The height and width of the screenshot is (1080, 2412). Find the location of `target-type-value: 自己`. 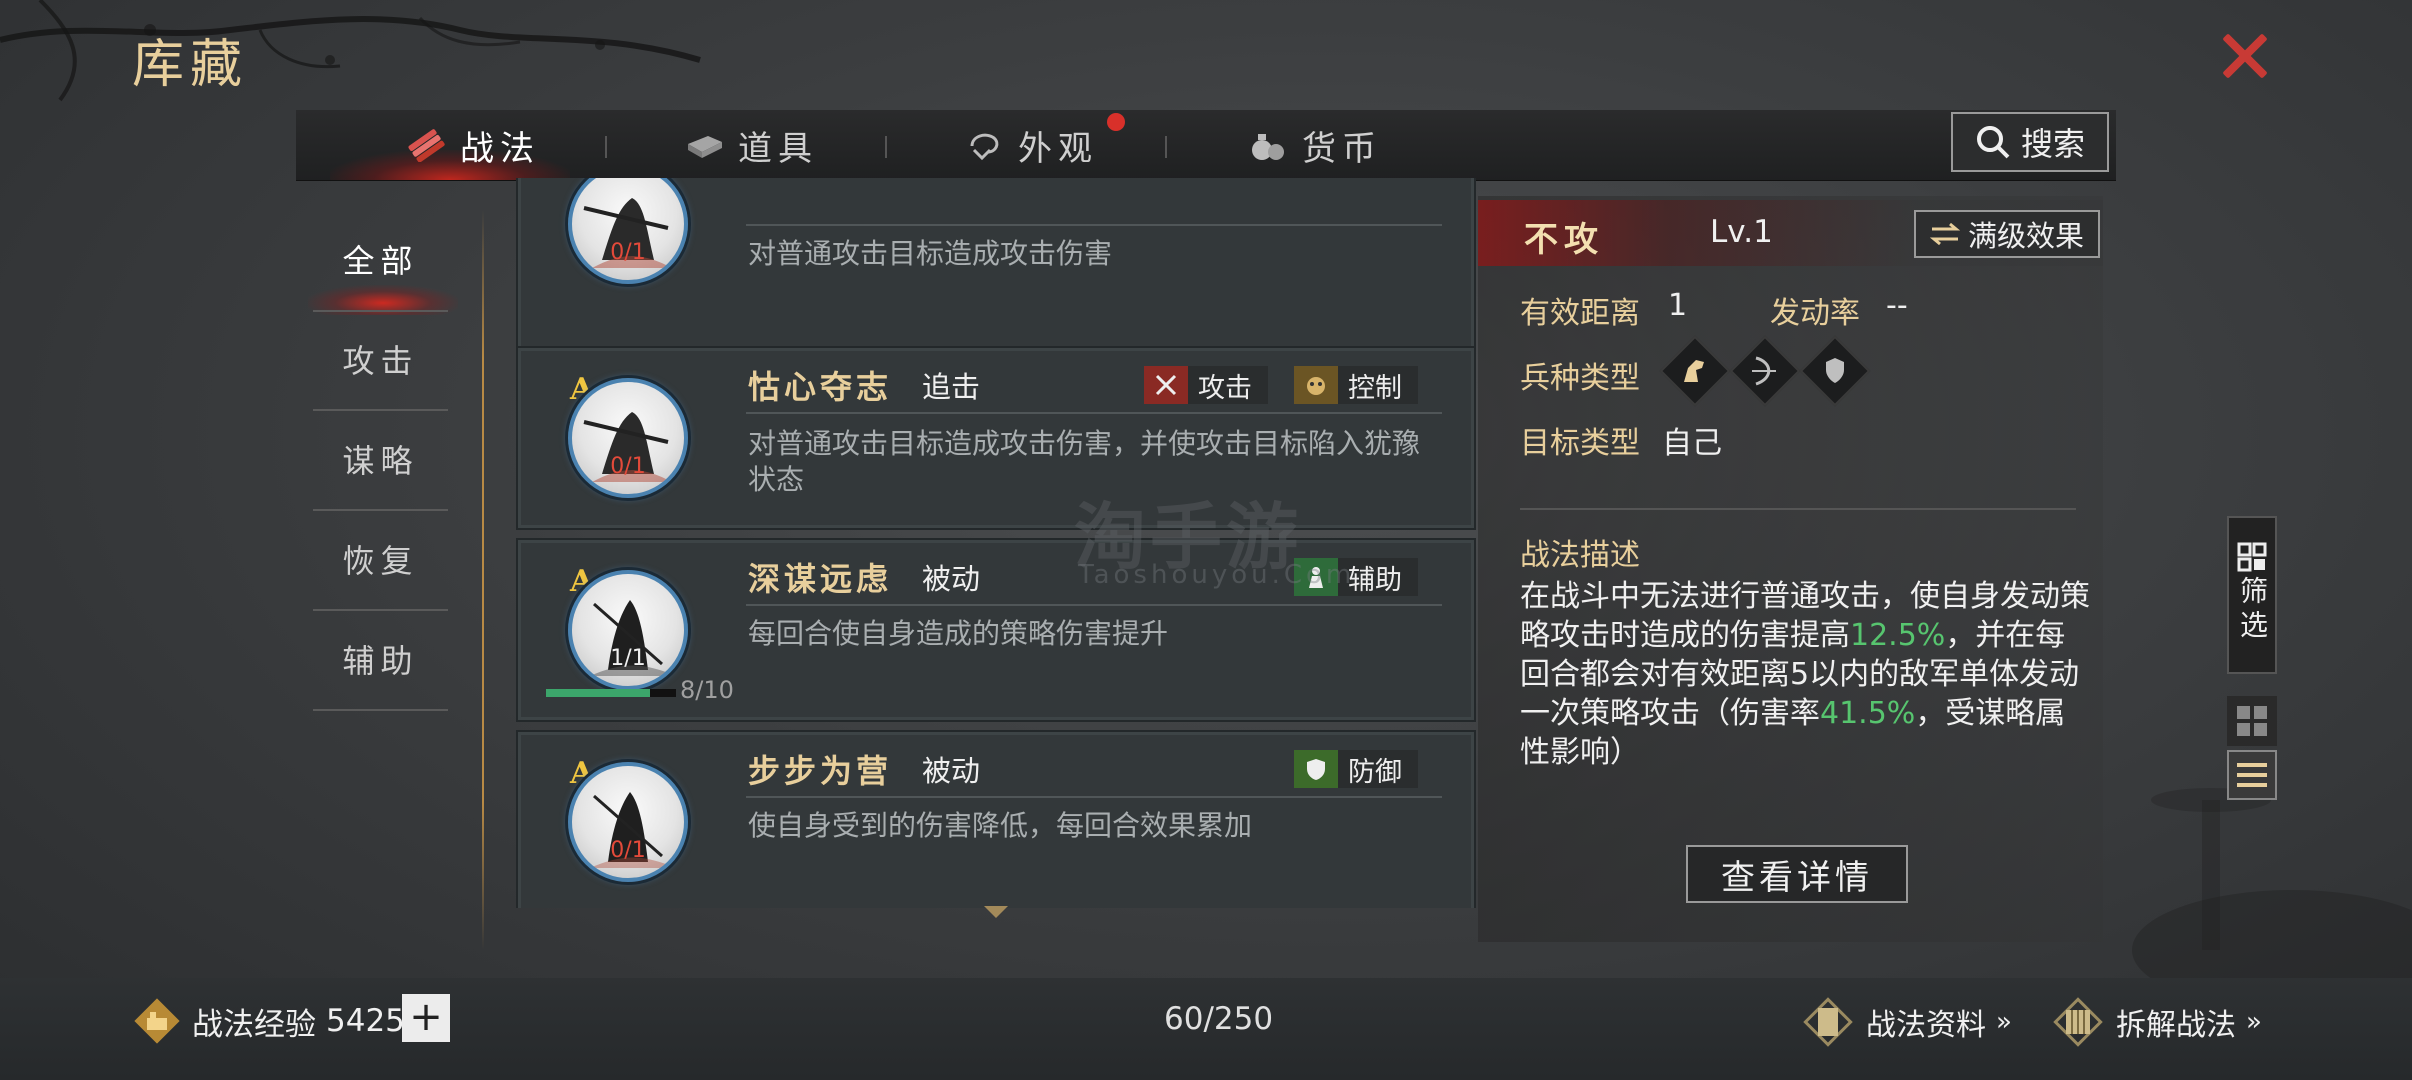

target-type-value: 自己 is located at coordinates (1692, 443).